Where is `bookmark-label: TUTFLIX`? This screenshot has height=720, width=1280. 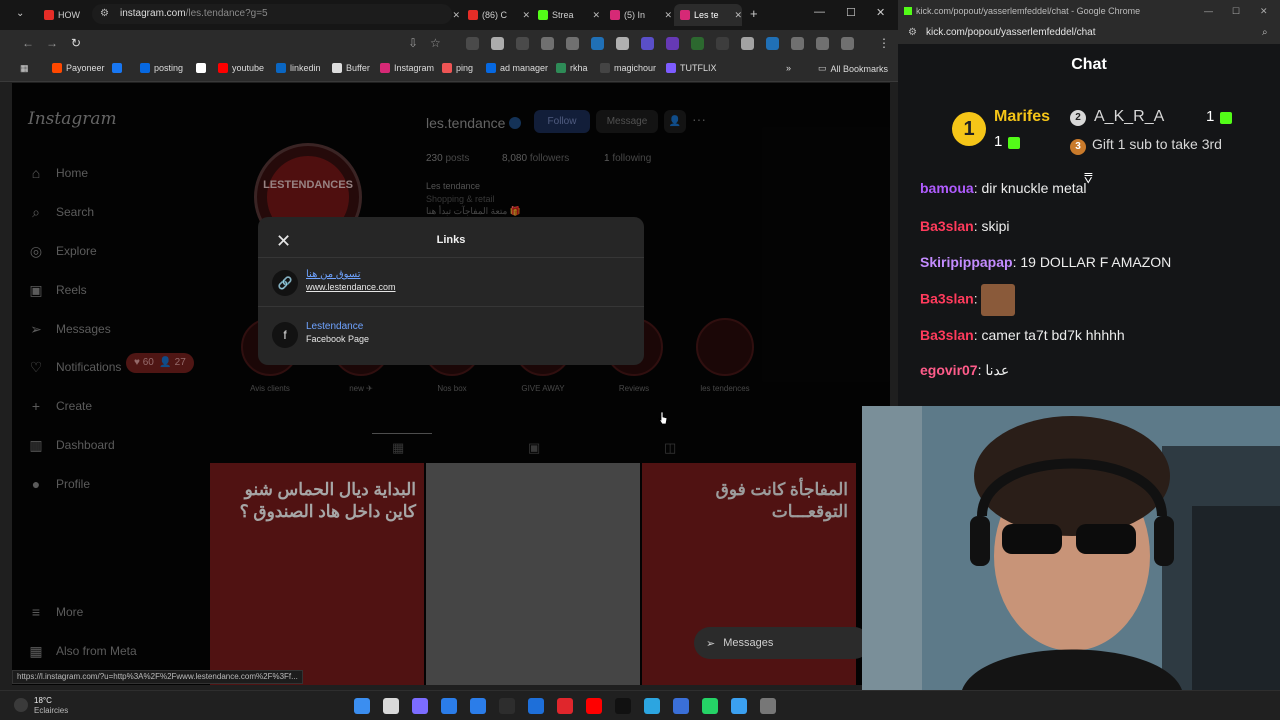 bookmark-label: TUTFLIX is located at coordinates (698, 68).